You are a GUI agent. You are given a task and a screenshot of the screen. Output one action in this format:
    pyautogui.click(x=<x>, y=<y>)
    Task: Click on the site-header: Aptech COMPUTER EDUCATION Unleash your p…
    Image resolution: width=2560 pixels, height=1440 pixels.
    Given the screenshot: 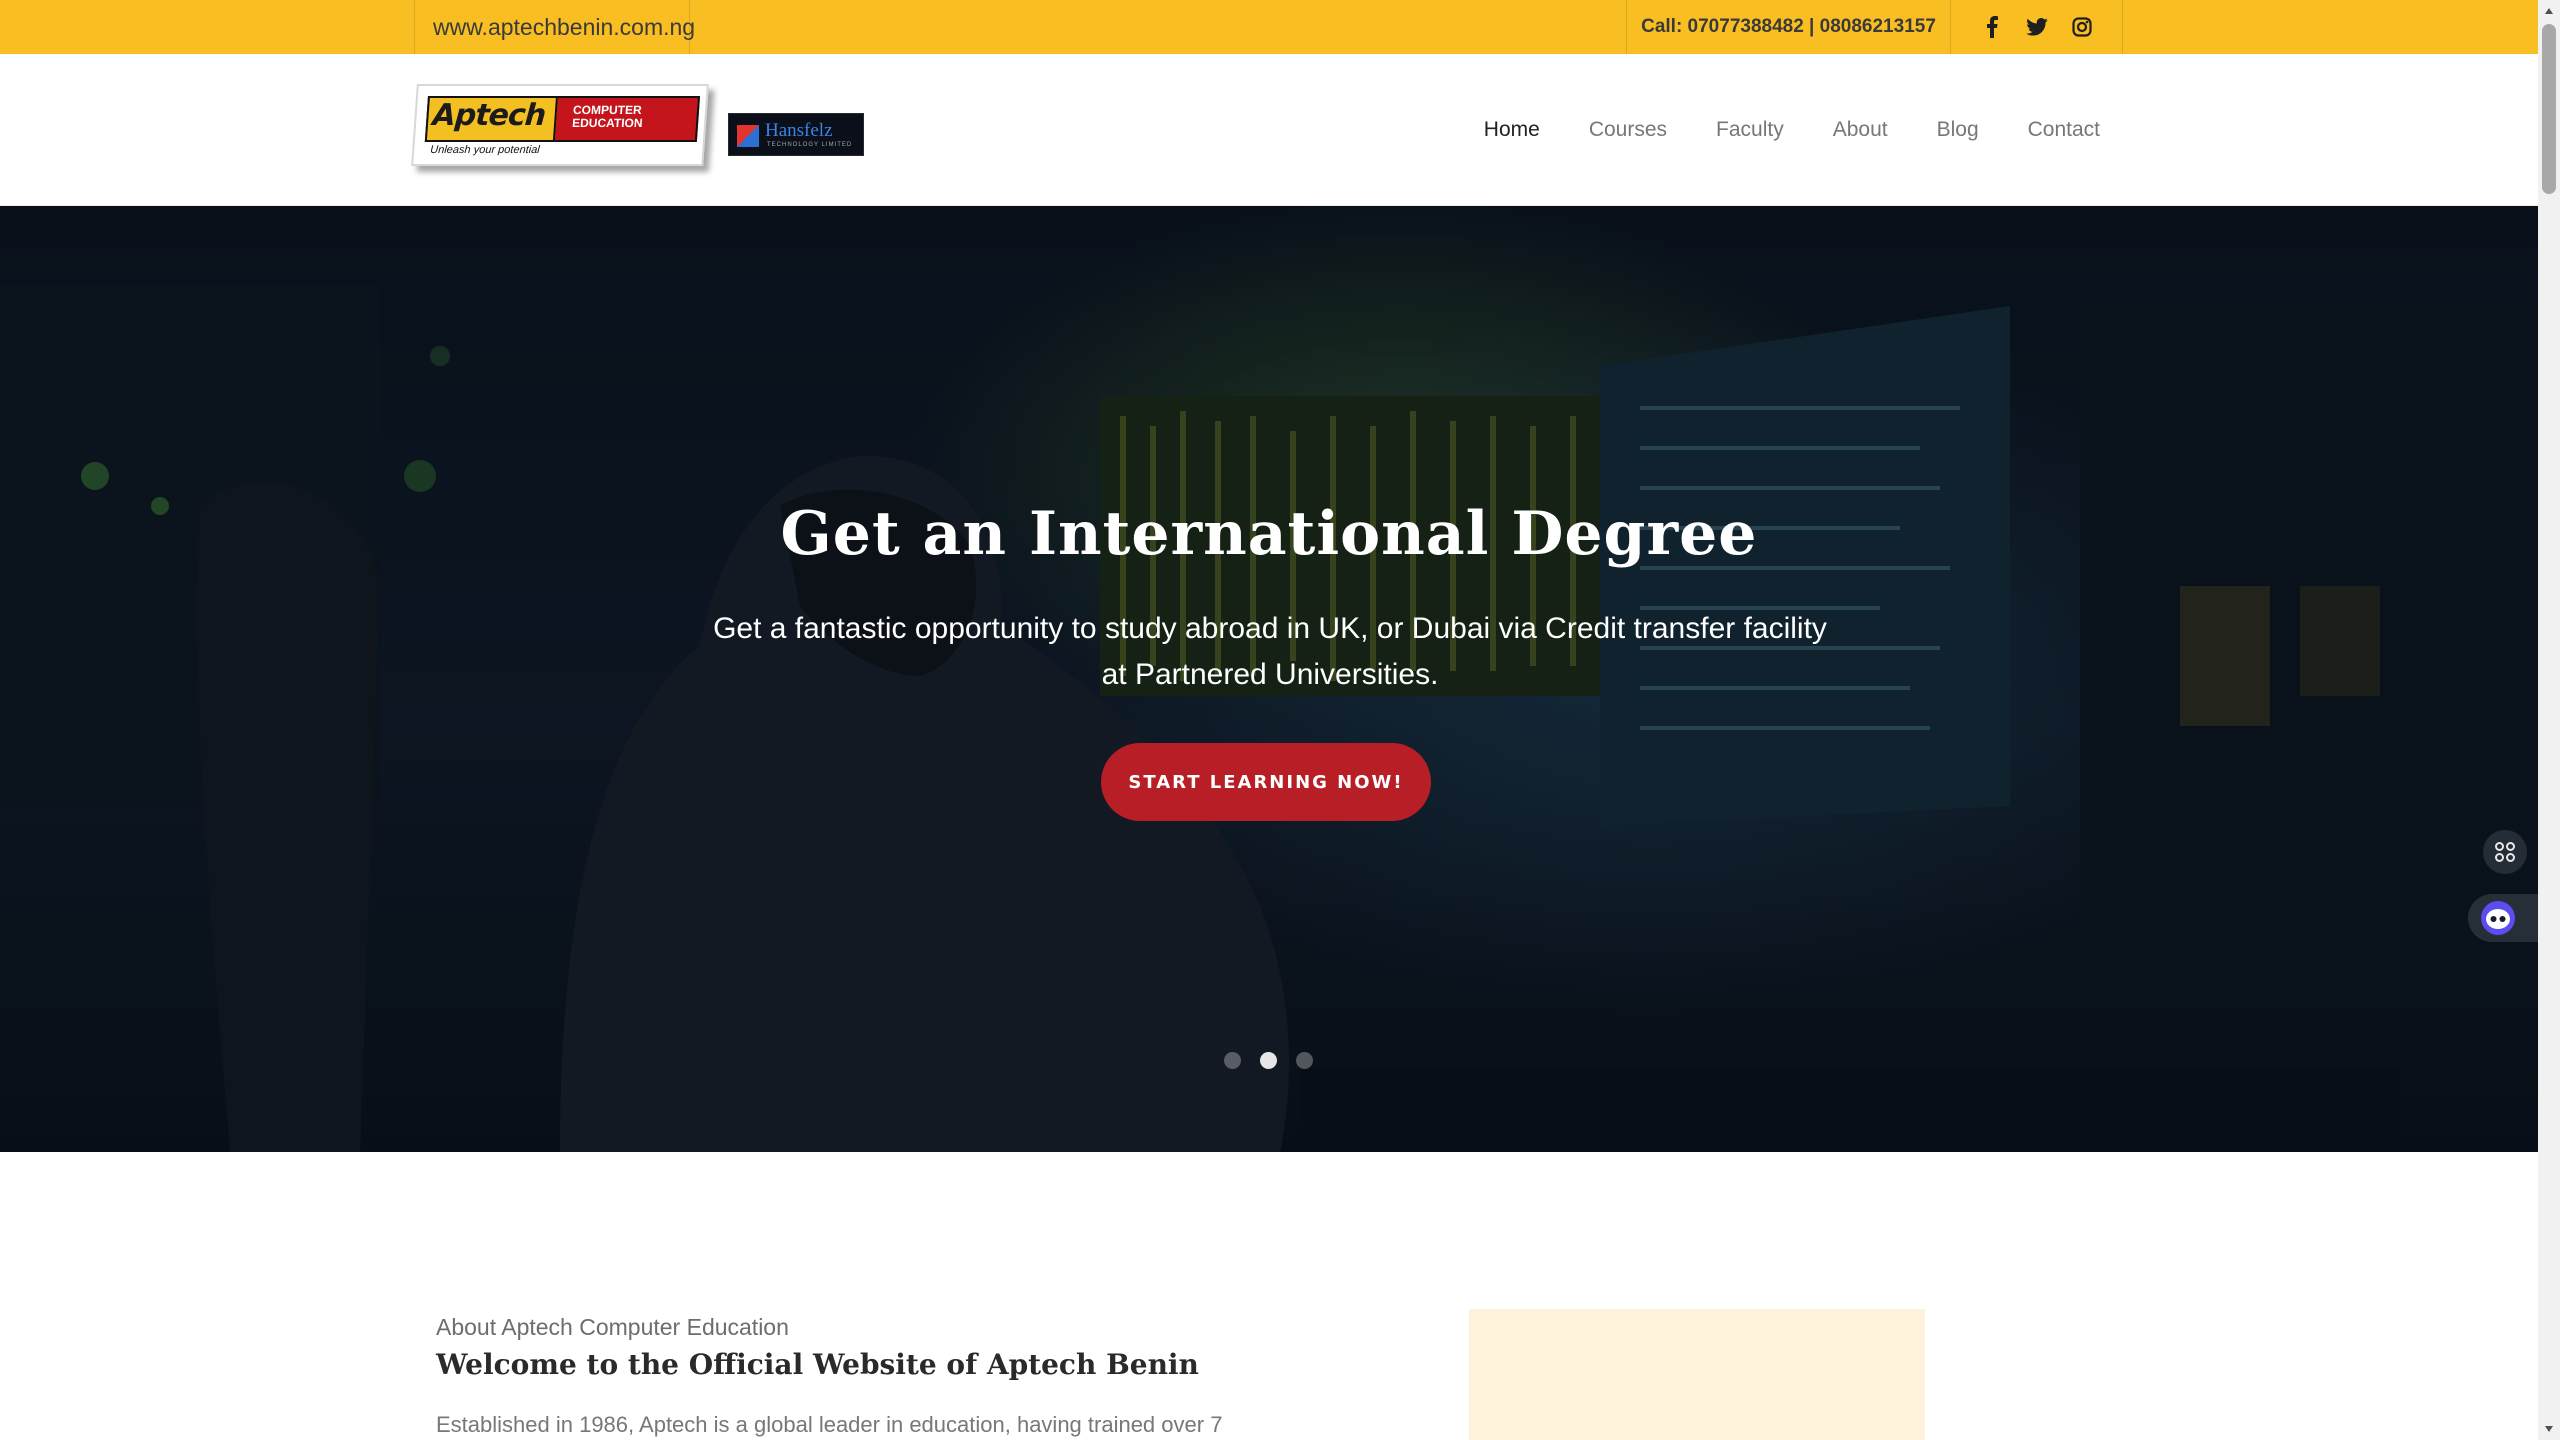 What is the action you would take?
    pyautogui.click(x=1269, y=130)
    